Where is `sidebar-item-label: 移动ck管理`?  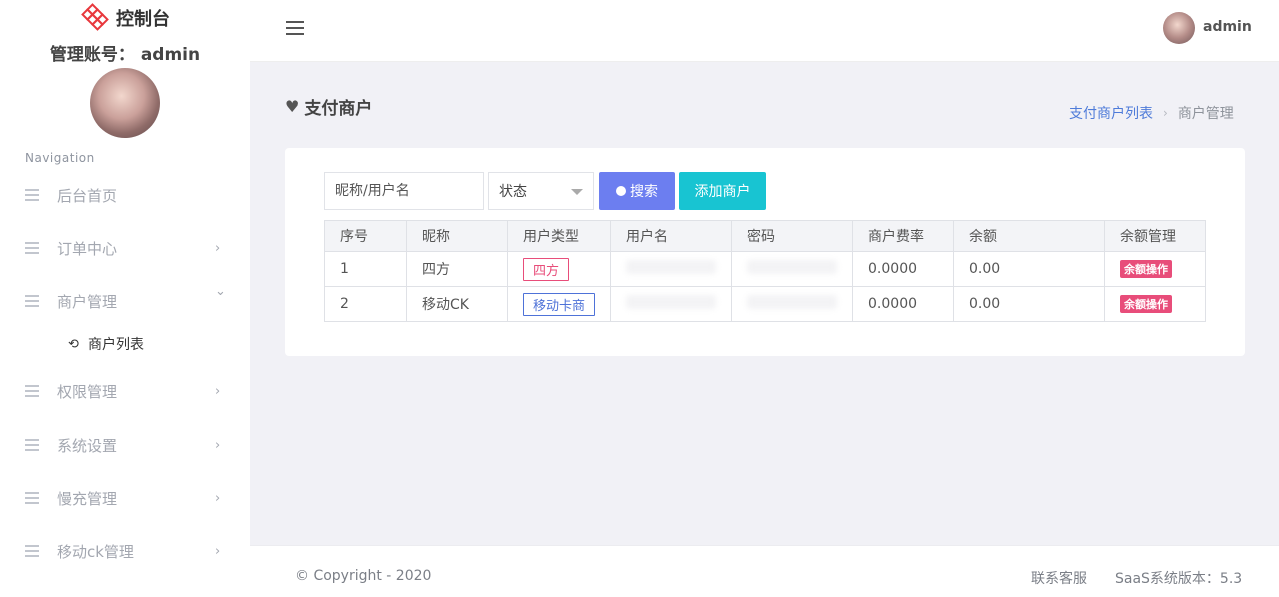
sidebar-item-label: 移动ck管理 is located at coordinates (95, 551).